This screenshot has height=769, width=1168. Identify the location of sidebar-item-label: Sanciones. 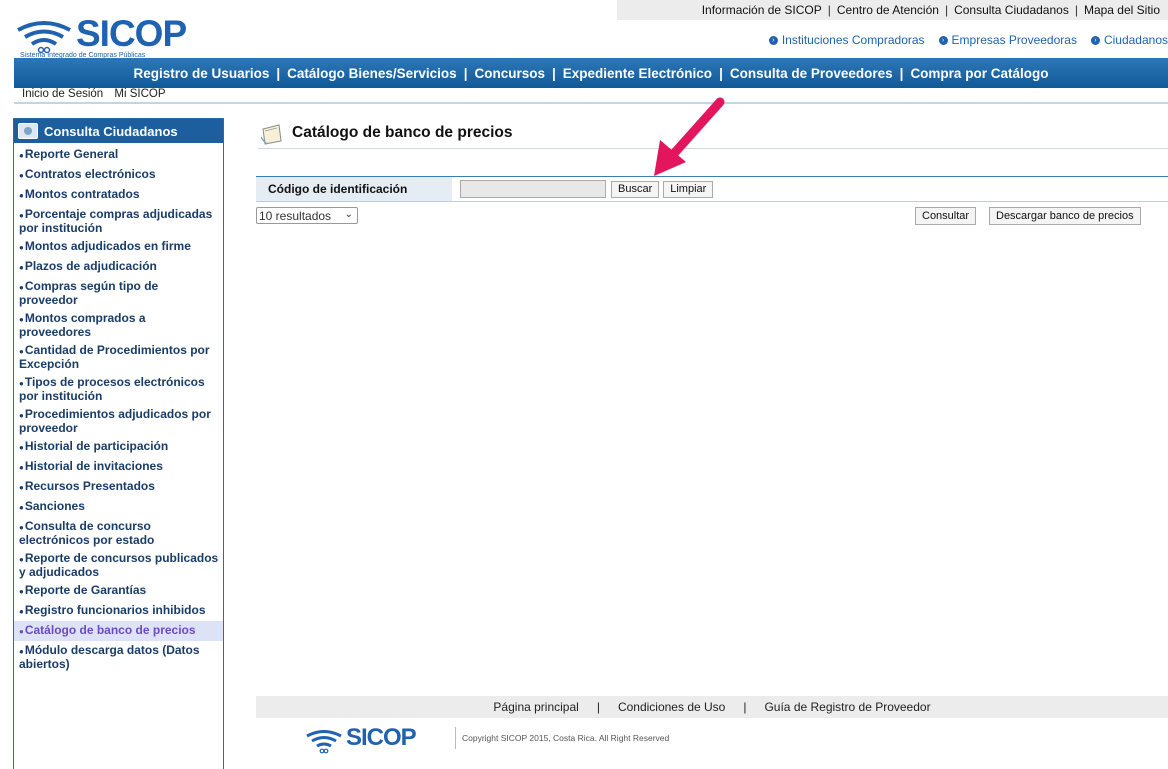
(54, 506).